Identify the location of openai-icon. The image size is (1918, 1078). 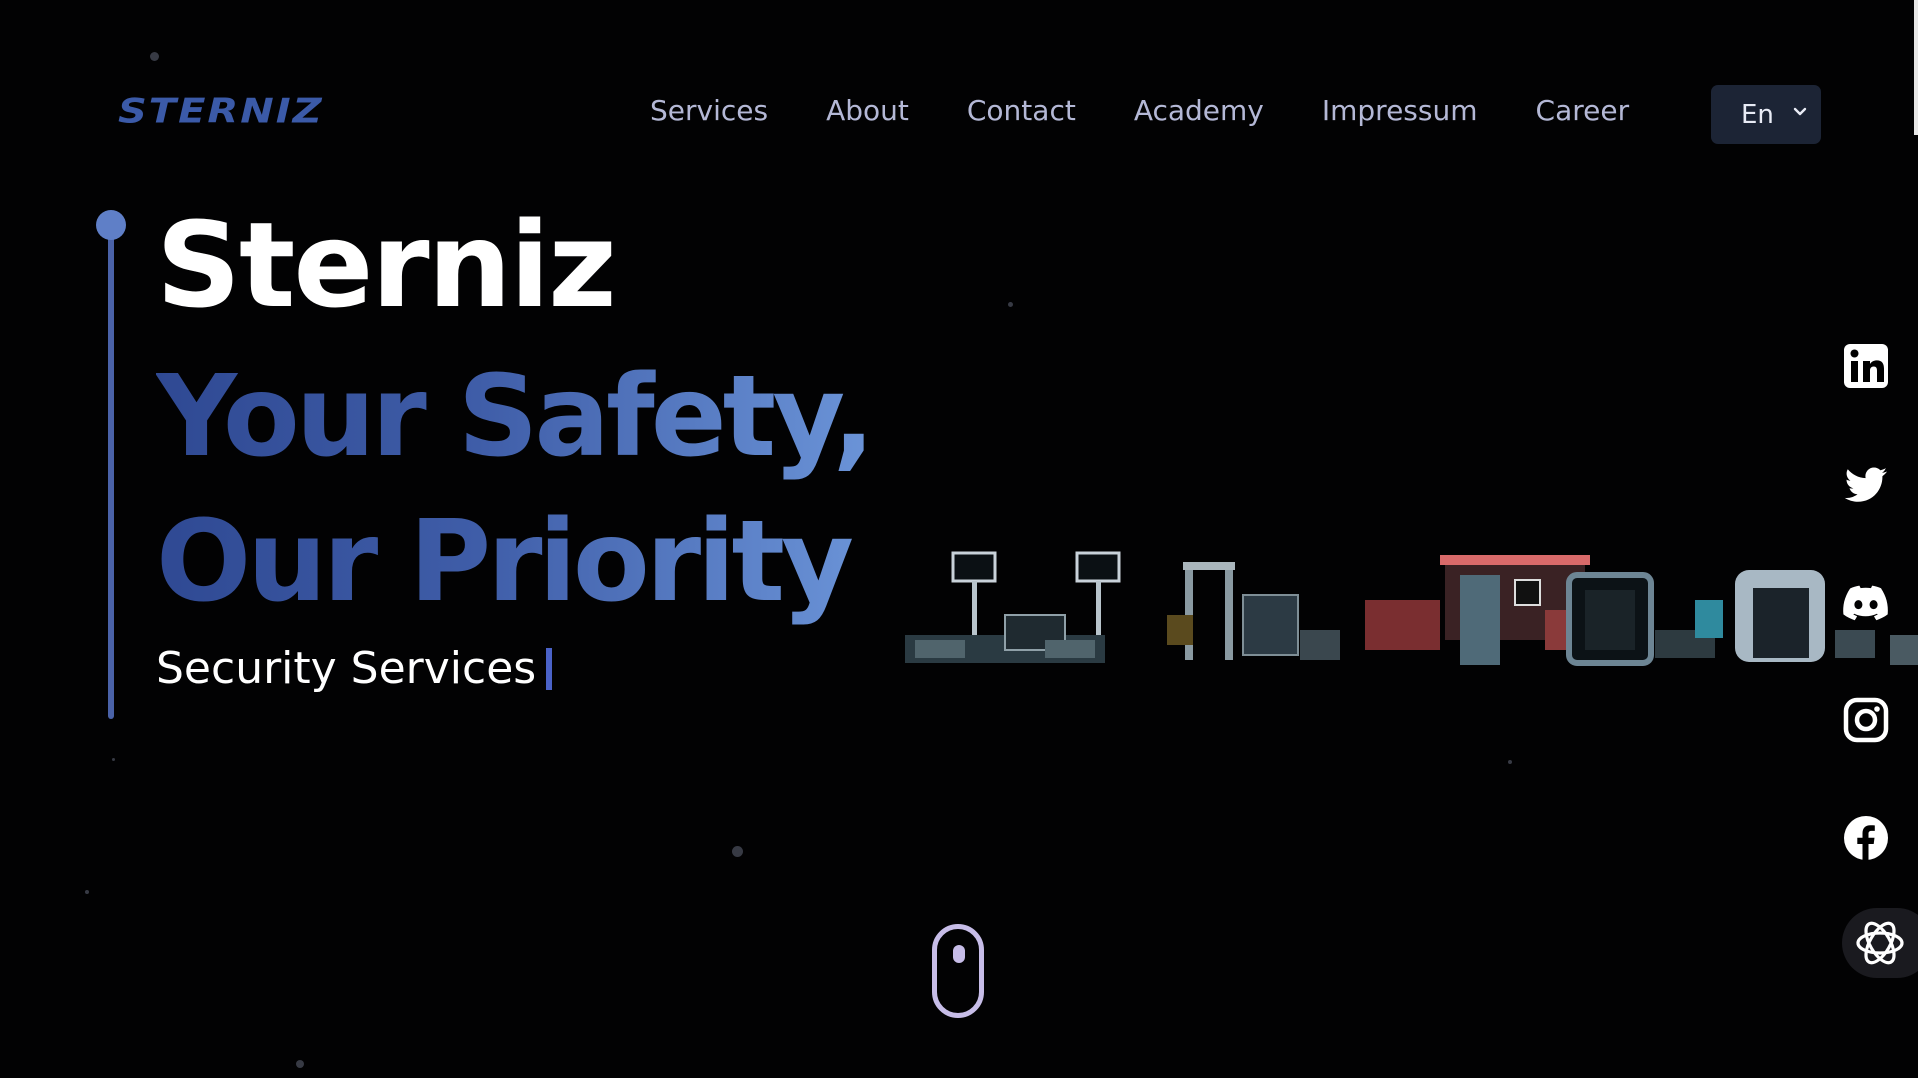
(1880, 943).